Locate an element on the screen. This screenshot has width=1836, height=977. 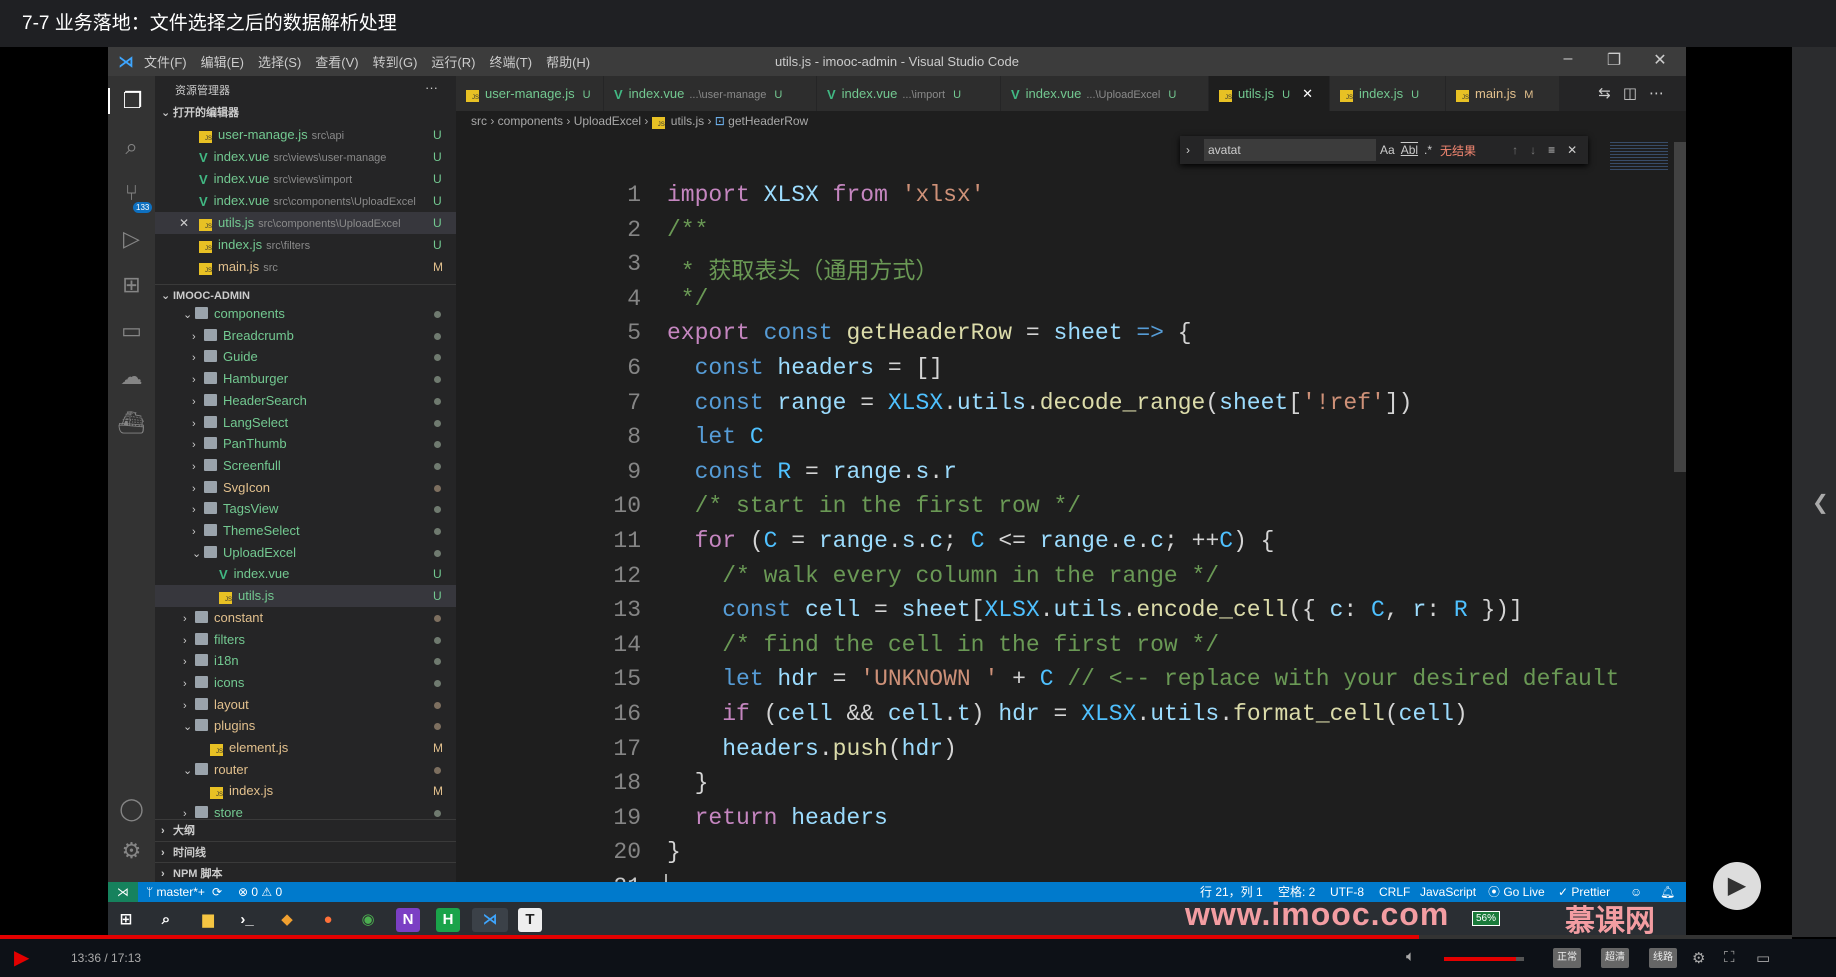
volume-slider is located at coordinates (1484, 959).